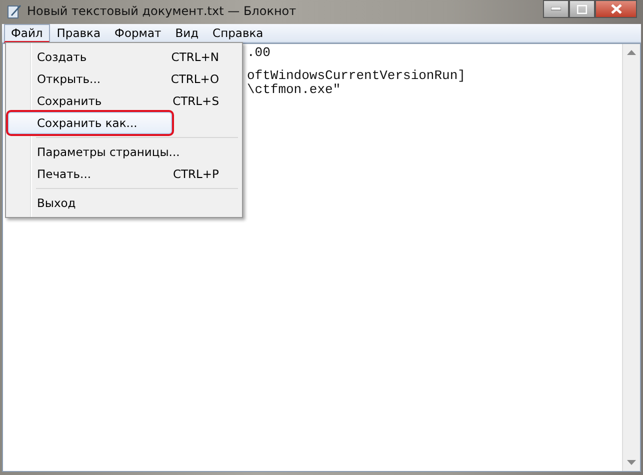 Image resolution: width=643 pixels, height=475 pixels. Describe the element at coordinates (187, 33) in the screenshot. I see `menu-item: Вид` at that location.